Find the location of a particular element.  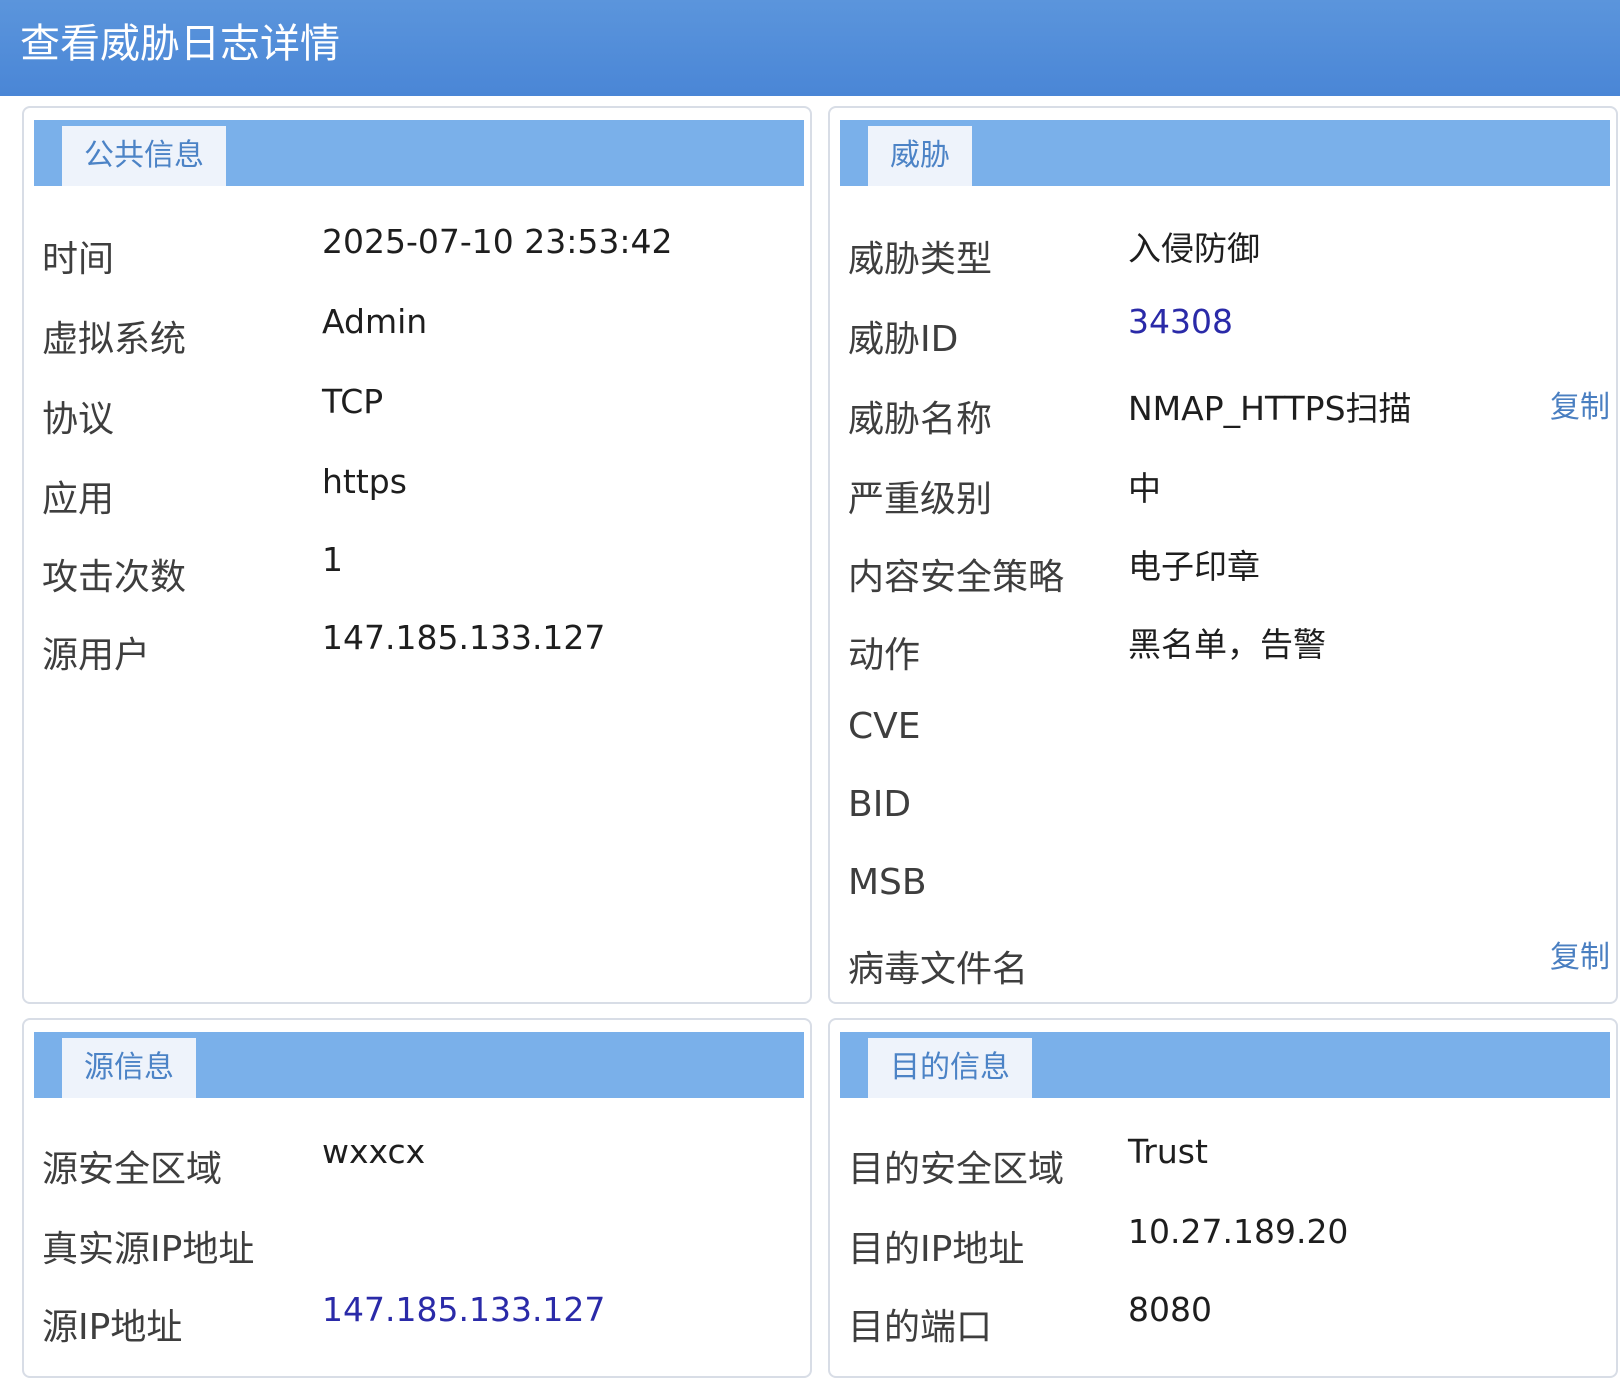

application-row: 应用 https is located at coordinates (417, 490).